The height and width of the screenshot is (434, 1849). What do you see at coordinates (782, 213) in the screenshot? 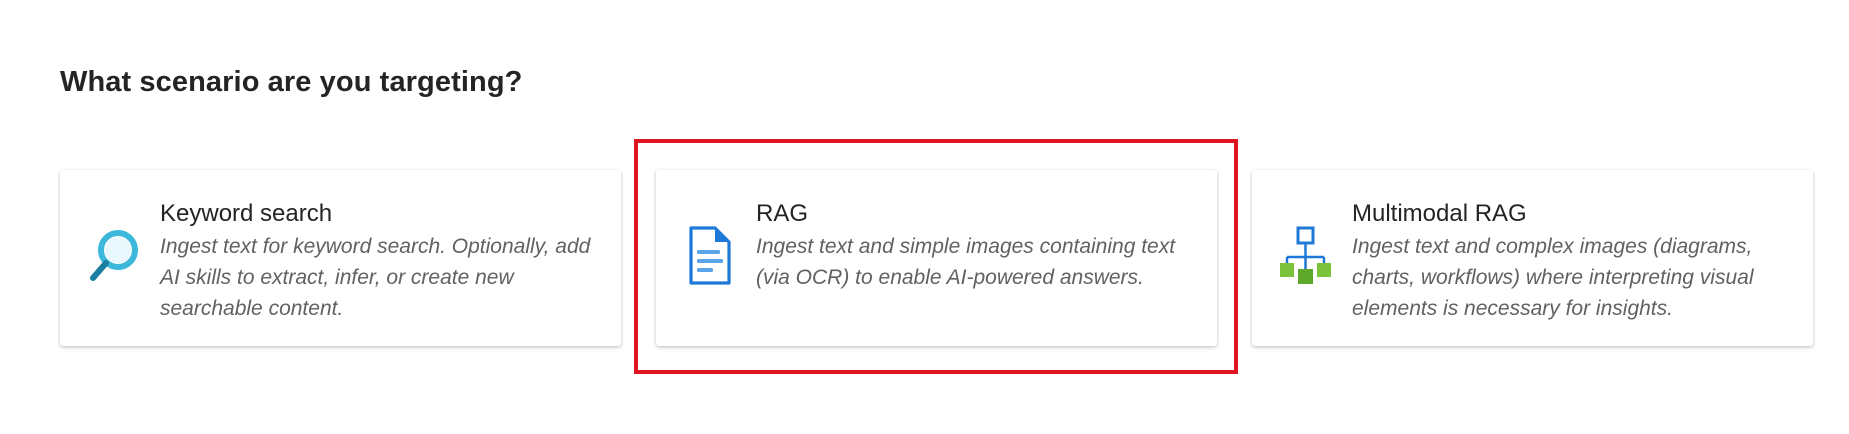
I see `card-title: RAG` at bounding box center [782, 213].